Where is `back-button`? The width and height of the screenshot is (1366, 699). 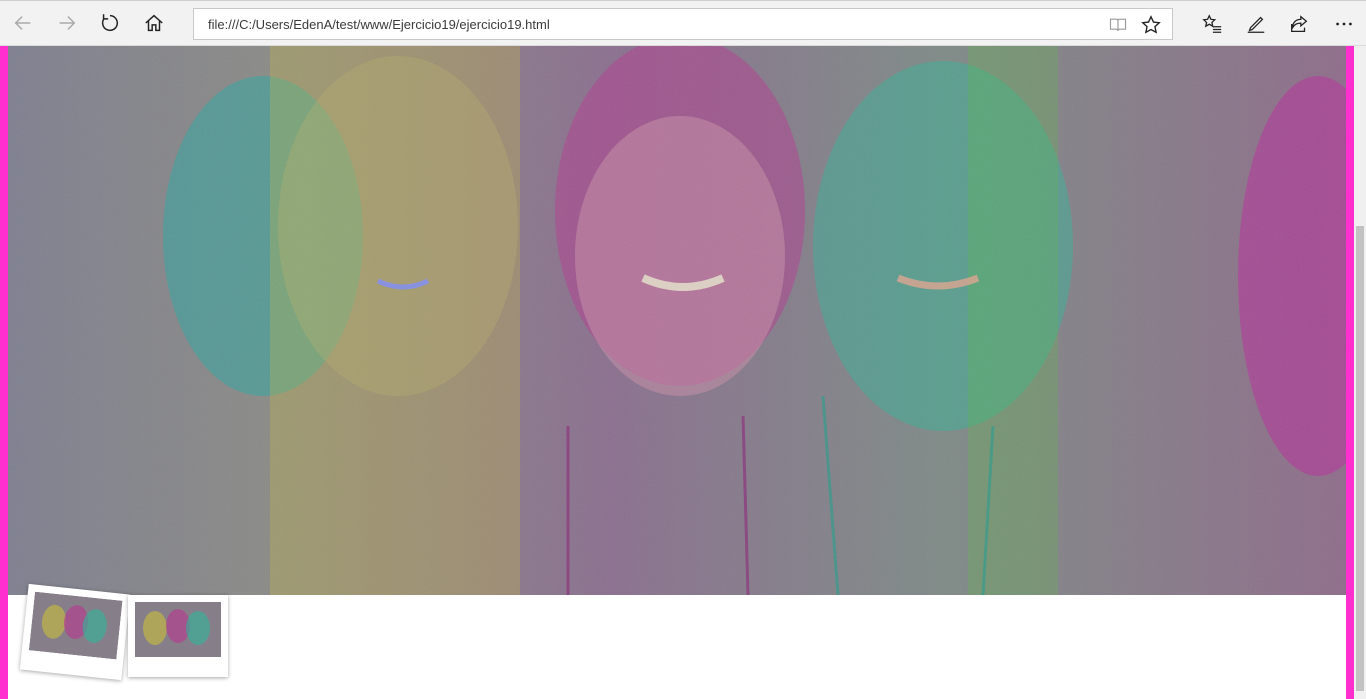
back-button is located at coordinates (23, 23).